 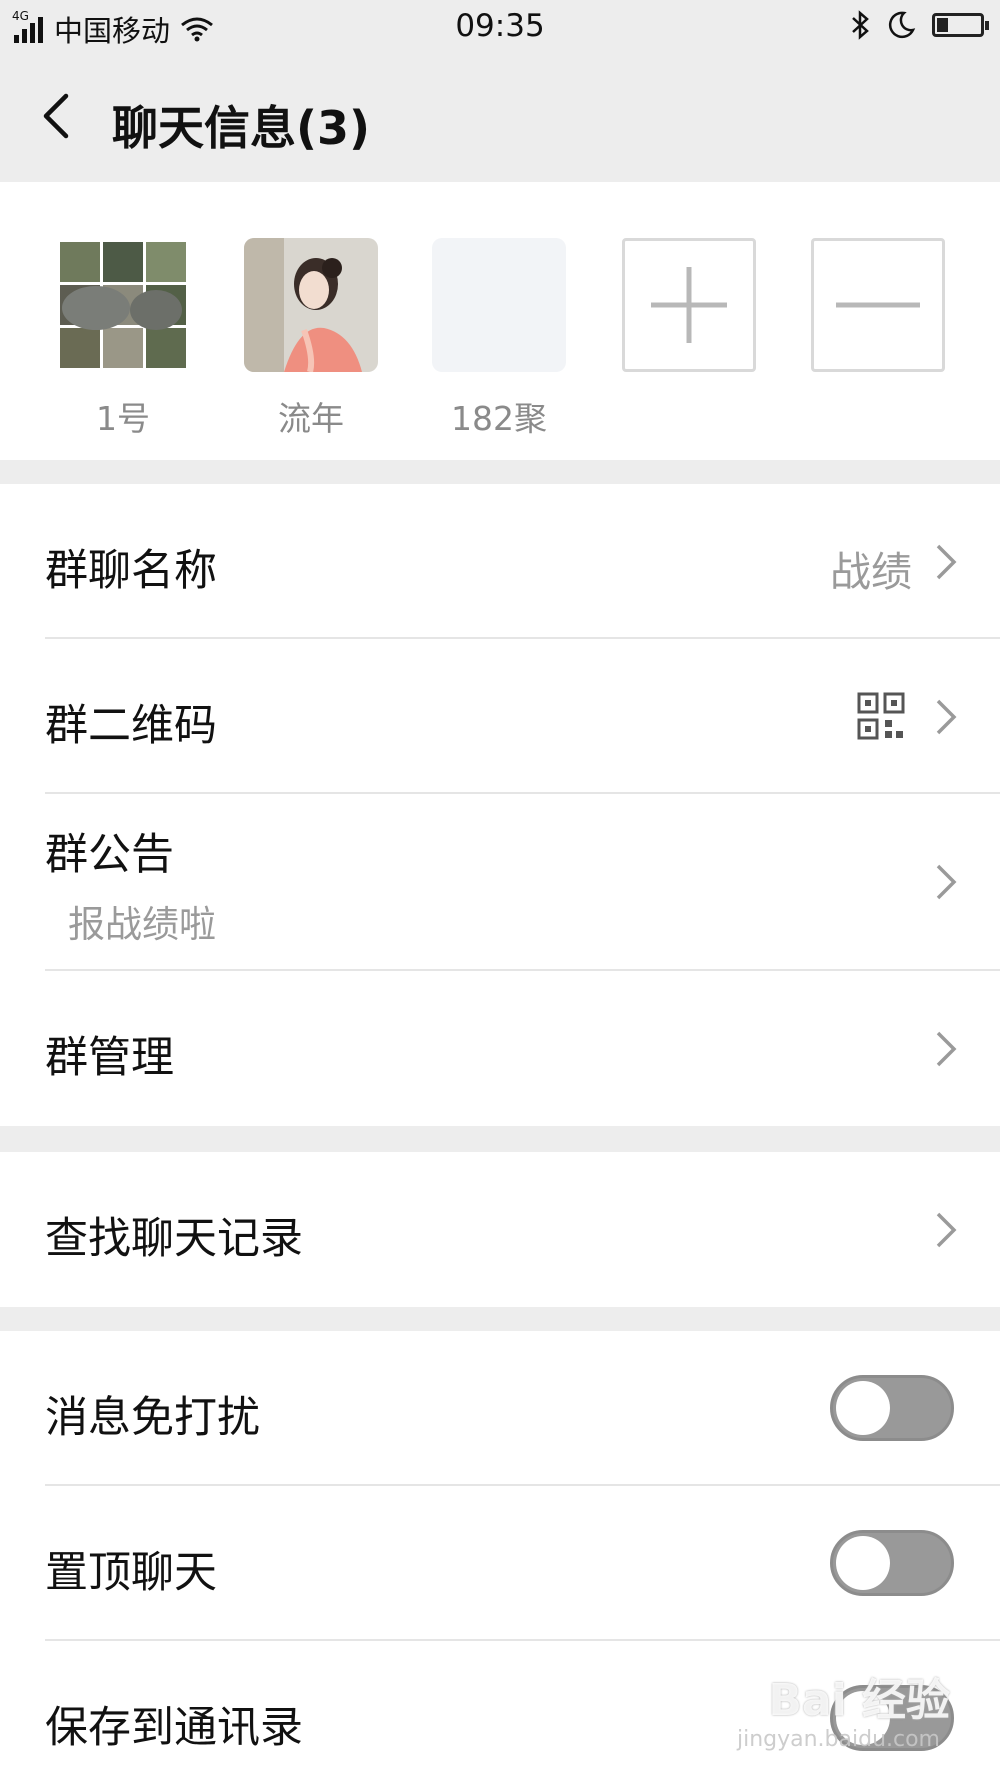 What do you see at coordinates (500, 28) in the screenshot?
I see `status-bar: 4G 中国移动 09:35` at bounding box center [500, 28].